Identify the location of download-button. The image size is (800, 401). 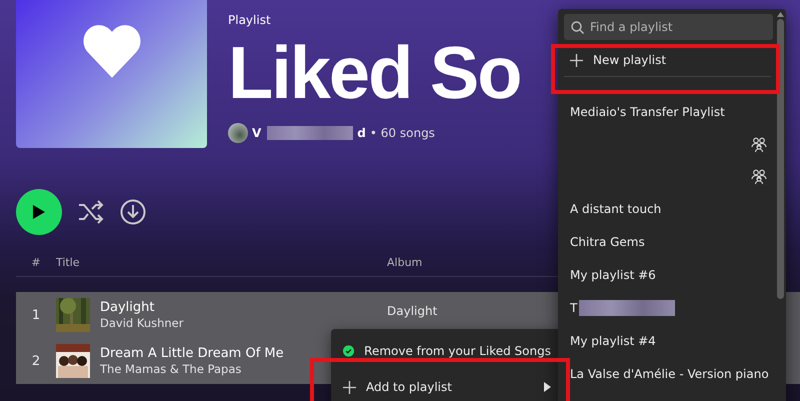
(133, 211).